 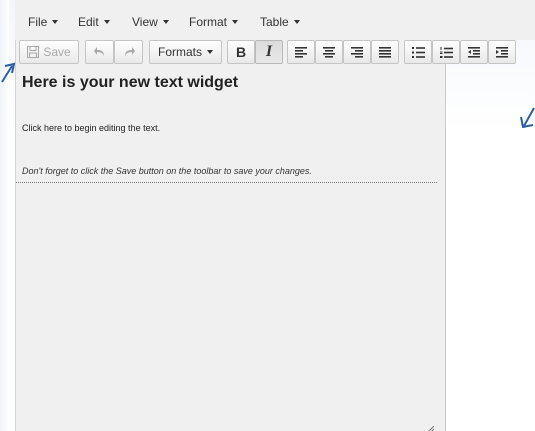 I want to click on numbered-list-button, so click(x=446, y=52).